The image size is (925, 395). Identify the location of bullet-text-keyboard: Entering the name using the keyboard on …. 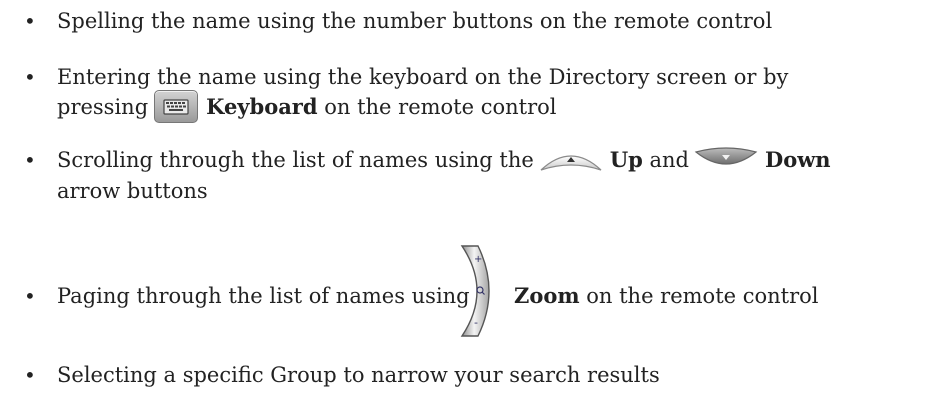
(487, 94).